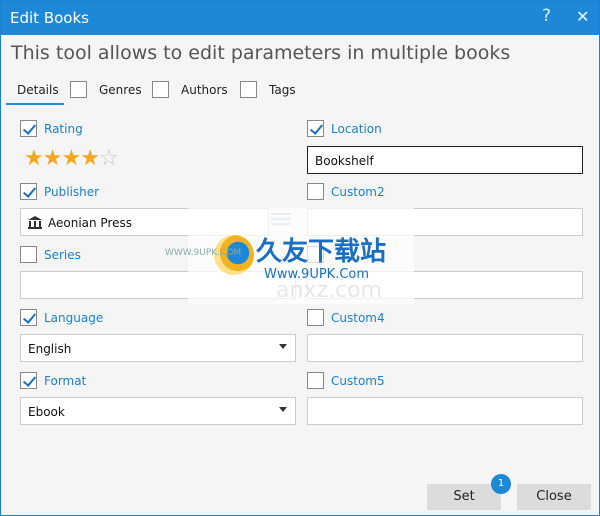  What do you see at coordinates (49, 18) in the screenshot?
I see `window-title: Edit Books` at bounding box center [49, 18].